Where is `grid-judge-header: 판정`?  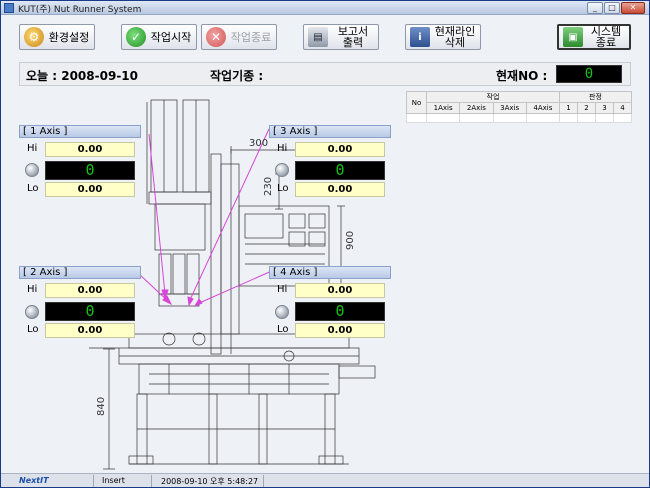 grid-judge-header: 판정 is located at coordinates (595, 97).